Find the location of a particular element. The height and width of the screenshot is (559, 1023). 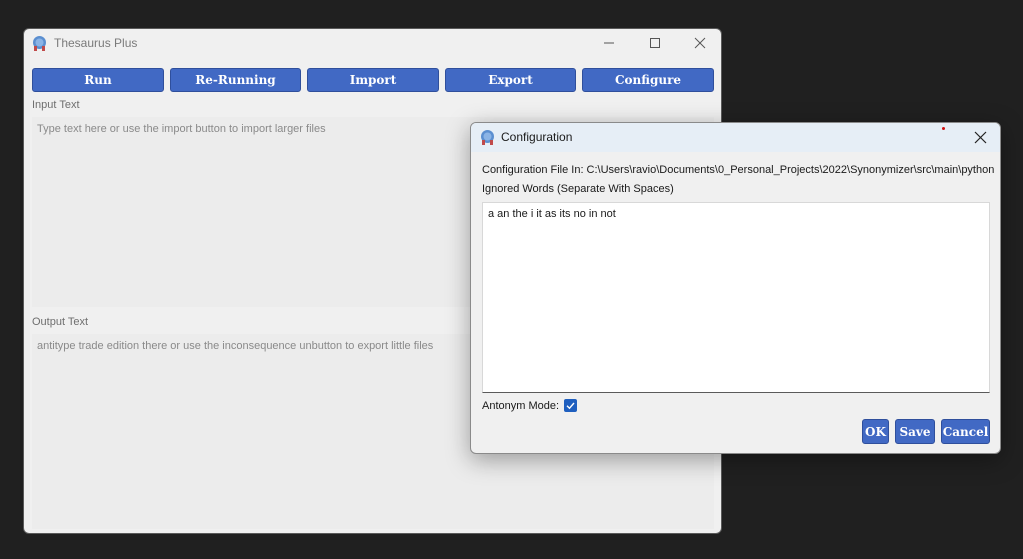

antonym-mode-label: Antonym Mode: is located at coordinates (521, 406).